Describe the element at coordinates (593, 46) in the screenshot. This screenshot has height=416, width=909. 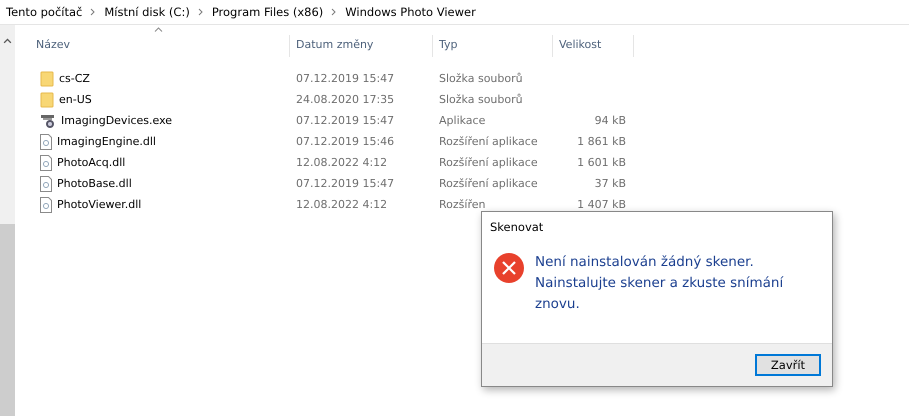
I see `column-header: Velikost` at that location.